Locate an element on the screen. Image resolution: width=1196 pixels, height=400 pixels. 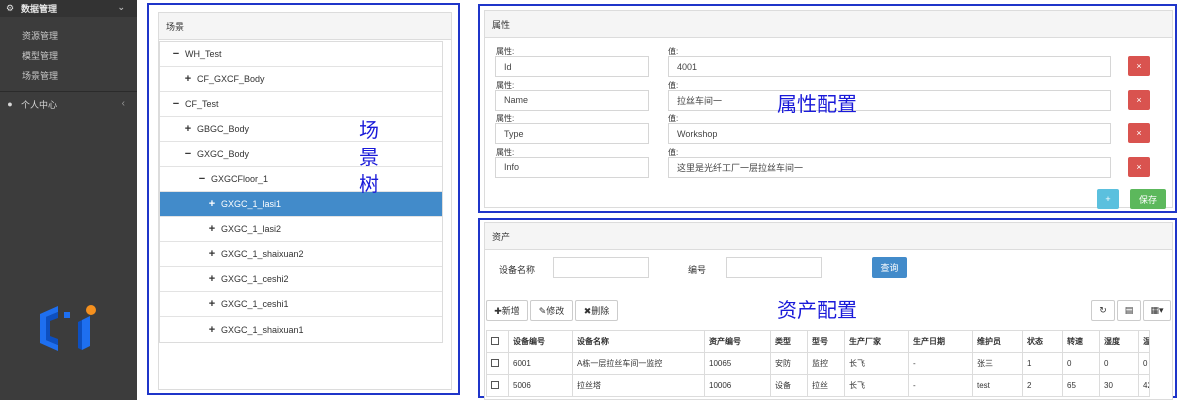
sidebar-item-personal: ● 个人中心 ‹ is located at coordinates (68, 104).